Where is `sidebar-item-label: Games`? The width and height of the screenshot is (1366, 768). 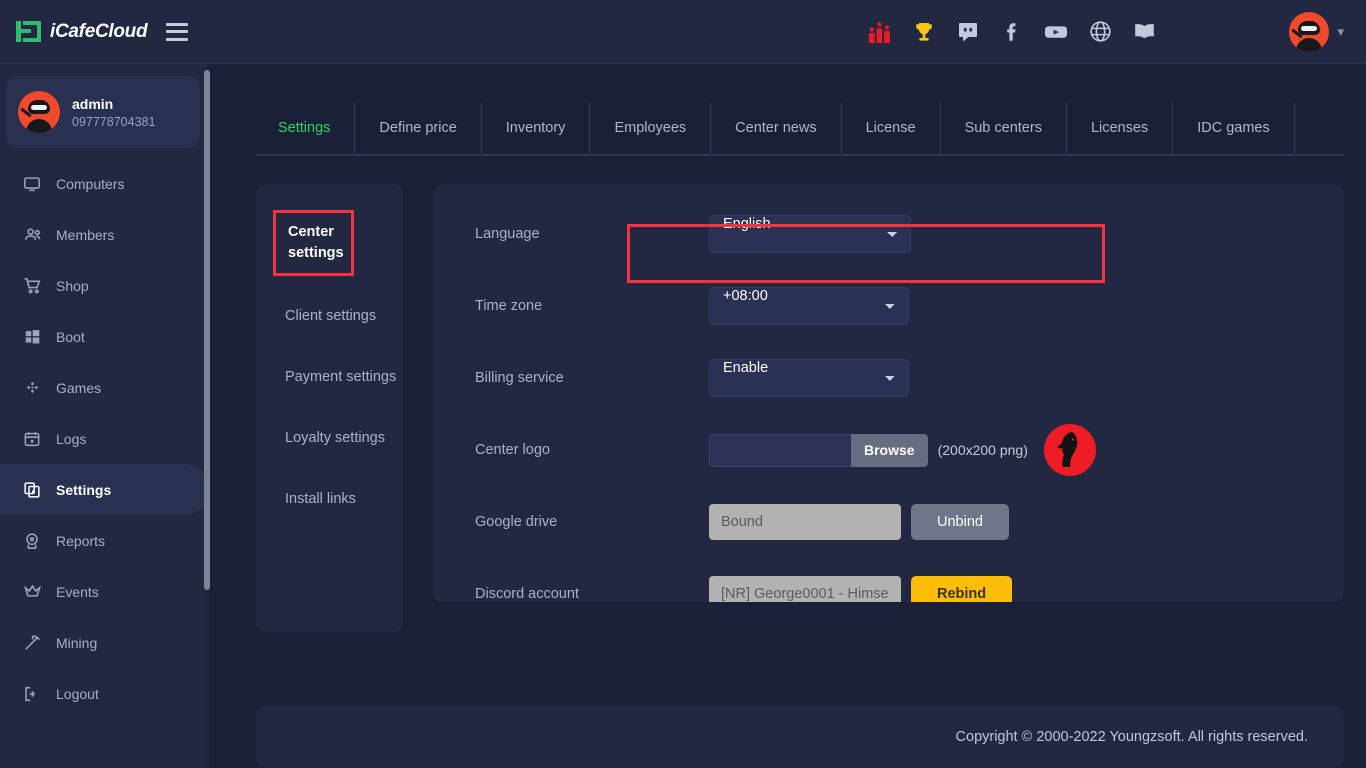
sidebar-item-label: Games is located at coordinates (79, 387).